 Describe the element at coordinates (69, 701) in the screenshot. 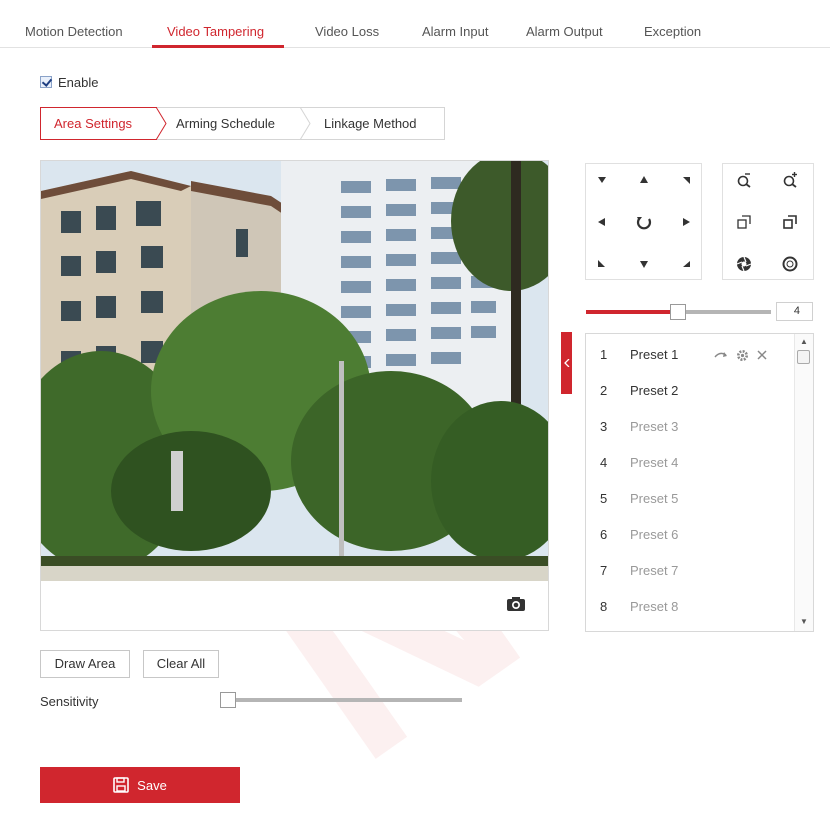

I see `sensitivity-label: Sensitivity` at that location.